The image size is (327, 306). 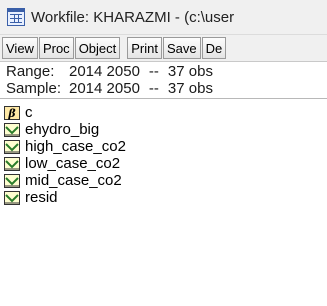 I want to click on toolbar: View Proc Object Print Save De, so click(x=163, y=48).